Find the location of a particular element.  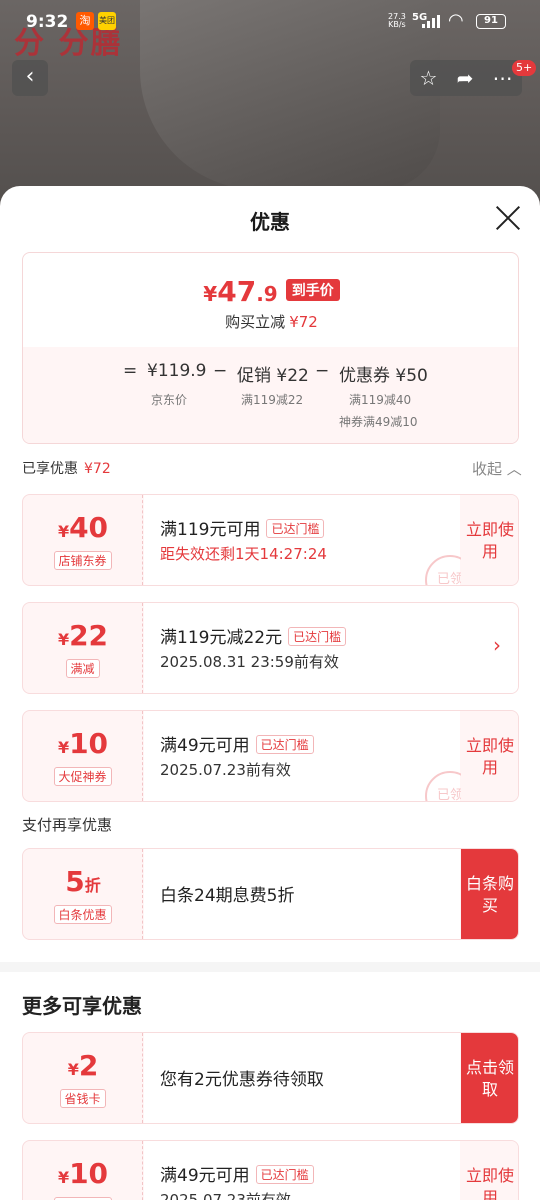

pay-offer-desc: 白条24期息费5折 is located at coordinates (227, 896).